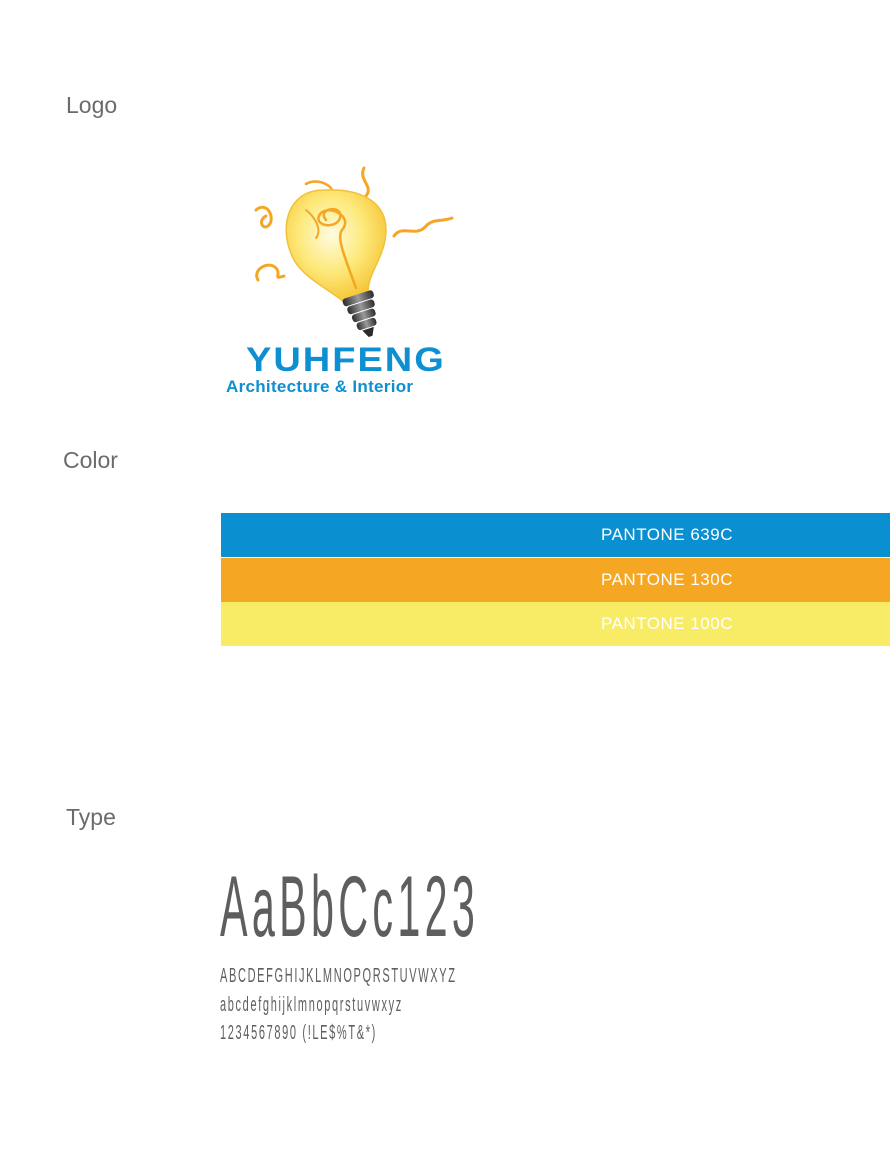  What do you see at coordinates (298, 1033) in the screenshot?
I see `glyph-row-numerals: 1234567890 (!LE$%T&*)` at bounding box center [298, 1033].